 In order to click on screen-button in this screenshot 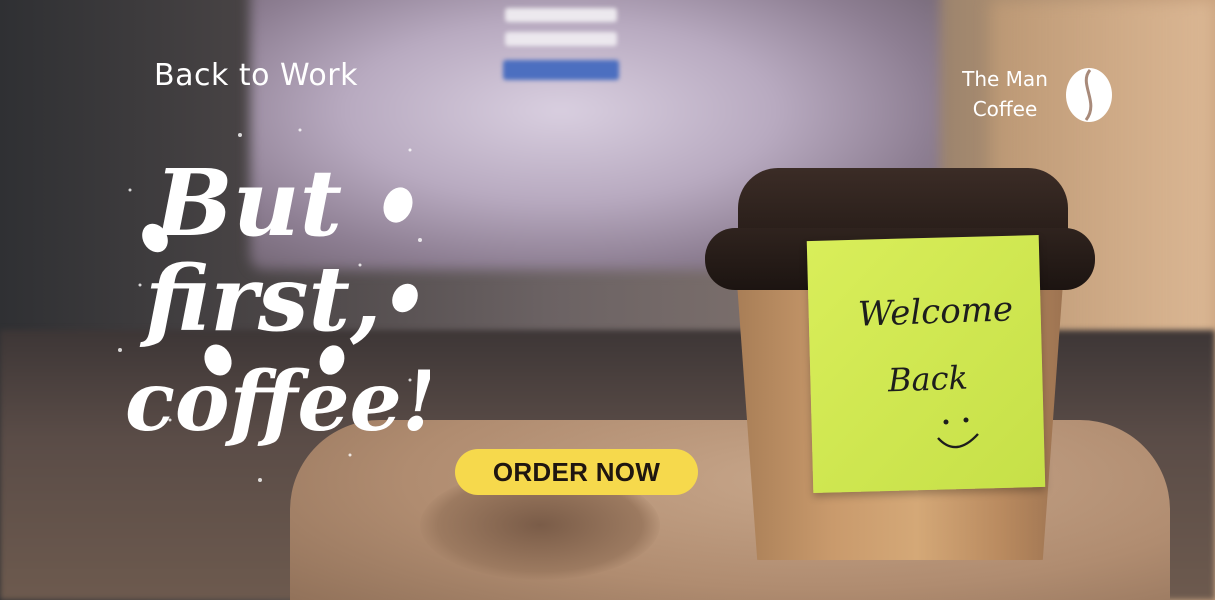, I will do `click(561, 70)`.